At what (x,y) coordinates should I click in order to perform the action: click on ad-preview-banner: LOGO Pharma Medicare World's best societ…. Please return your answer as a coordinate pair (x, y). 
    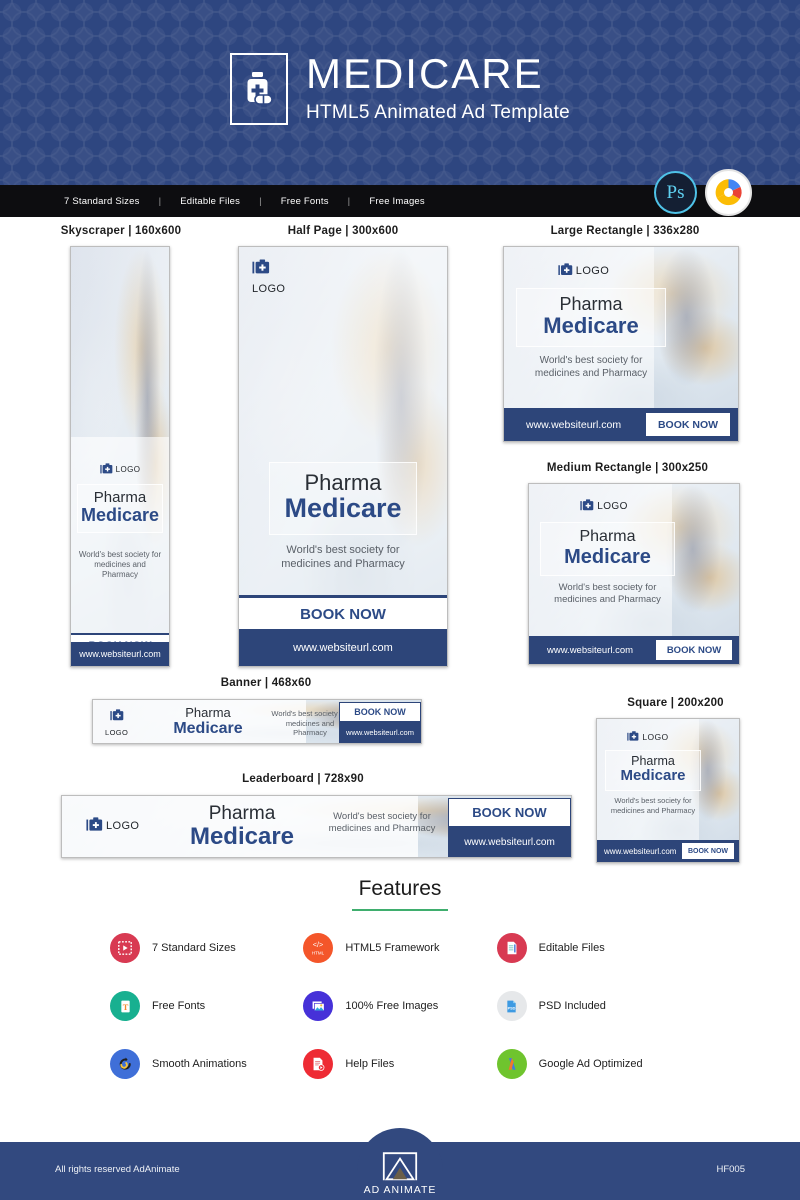
    Looking at the image, I should click on (257, 721).